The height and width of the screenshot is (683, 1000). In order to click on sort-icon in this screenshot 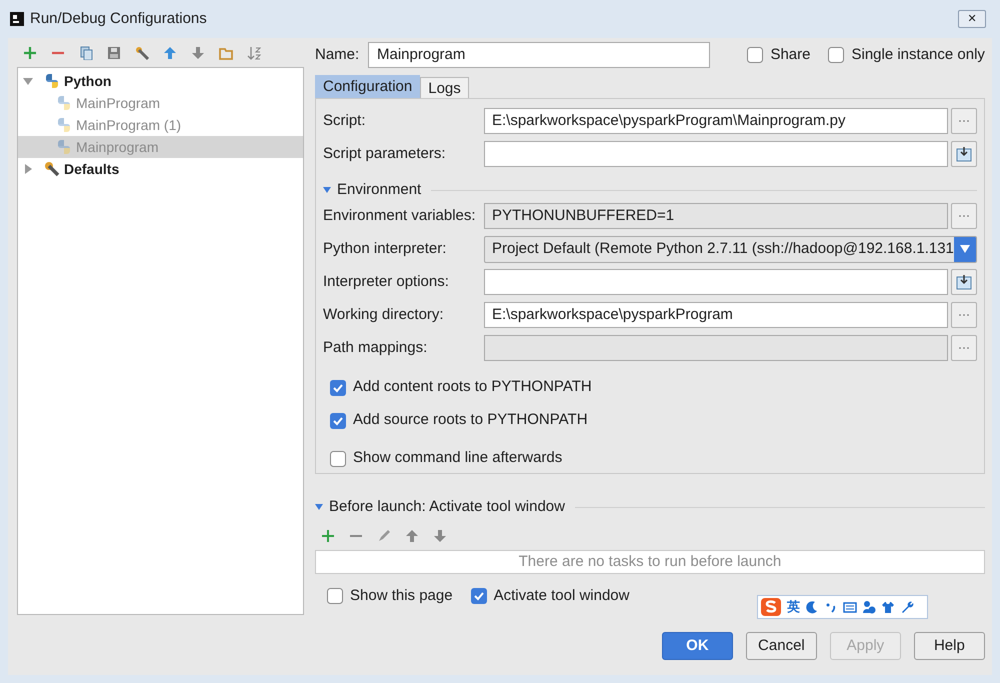, I will do `click(254, 53)`.